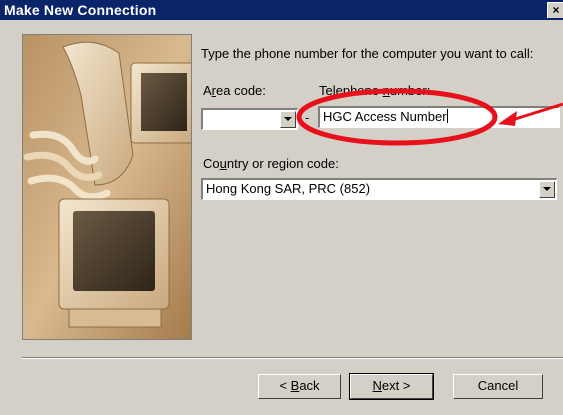 This screenshot has height=415, width=563. Describe the element at coordinates (307, 117) in the screenshot. I see `area-code-dash: -` at that location.